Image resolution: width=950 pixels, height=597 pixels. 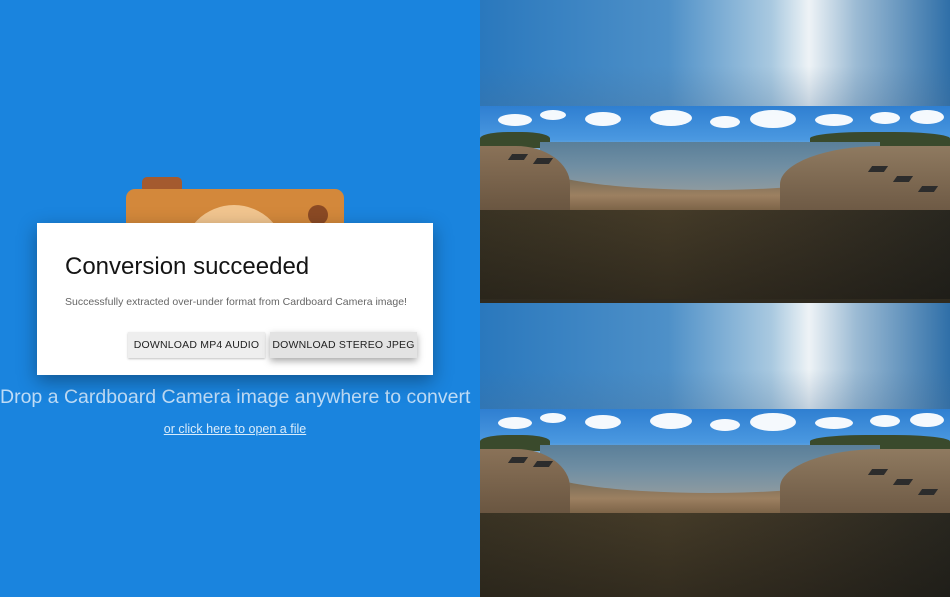 I want to click on download-stereo-jpeg-button: DOWNLOAD STEREO JPEG, so click(x=343, y=345).